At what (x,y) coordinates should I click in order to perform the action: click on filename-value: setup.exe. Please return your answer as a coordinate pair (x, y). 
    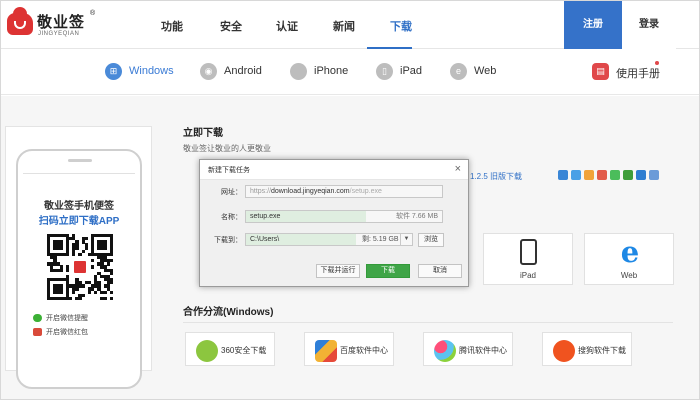
    Looking at the image, I should click on (265, 216).